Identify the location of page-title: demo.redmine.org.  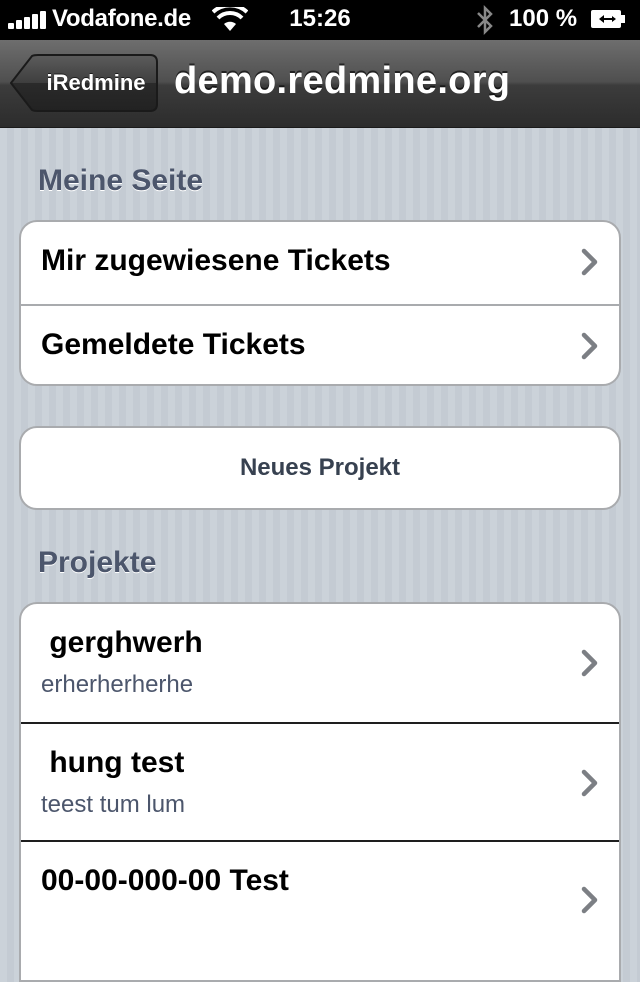
(342, 81).